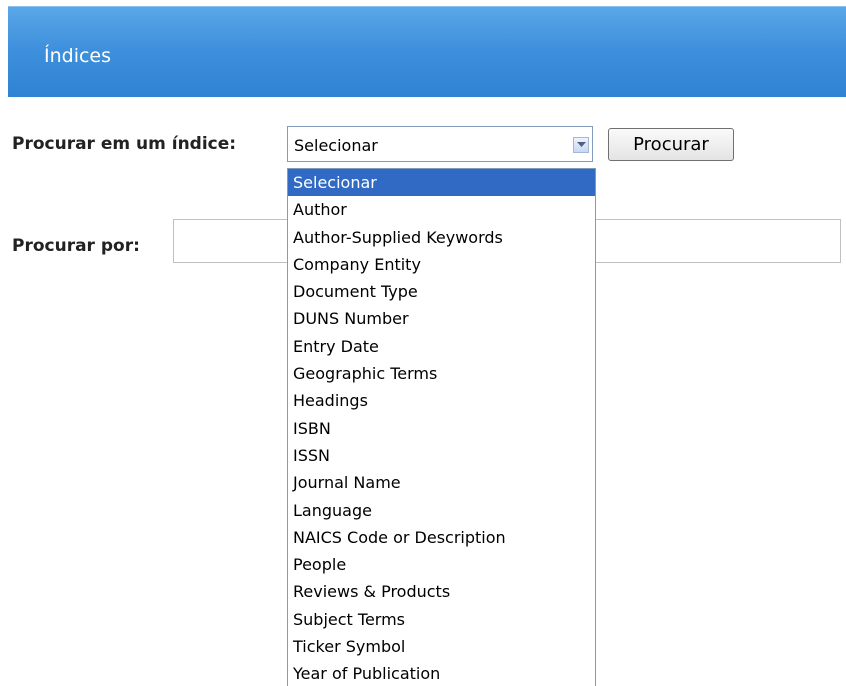  What do you see at coordinates (441, 373) in the screenshot?
I see `dropdown-option-geographic-terms: Geographic Terms` at bounding box center [441, 373].